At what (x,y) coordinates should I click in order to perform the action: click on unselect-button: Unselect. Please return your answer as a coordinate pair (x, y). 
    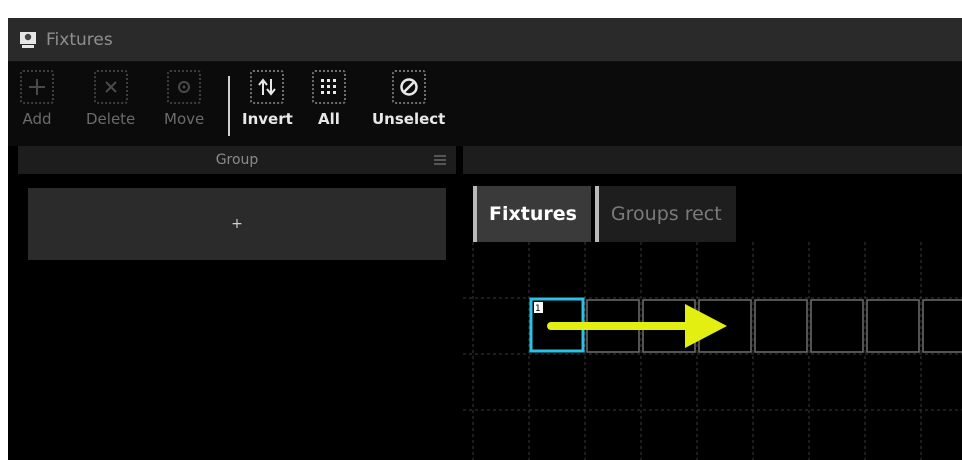
    Looking at the image, I should click on (408, 104).